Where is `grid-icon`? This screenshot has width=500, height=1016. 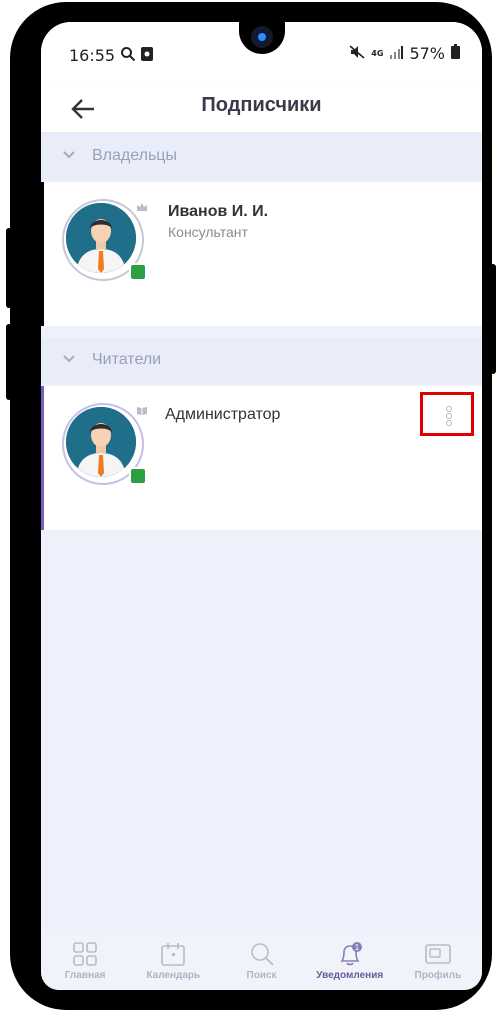
grid-icon is located at coordinates (85, 956).